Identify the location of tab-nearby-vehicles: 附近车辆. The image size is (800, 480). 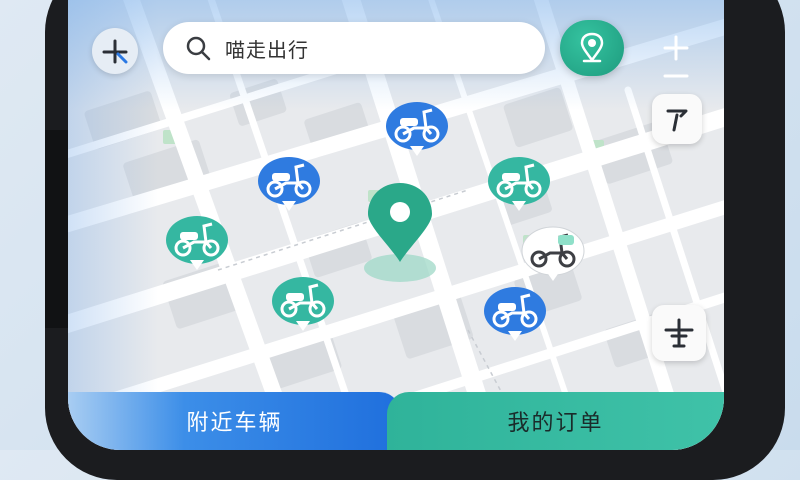
(234, 421).